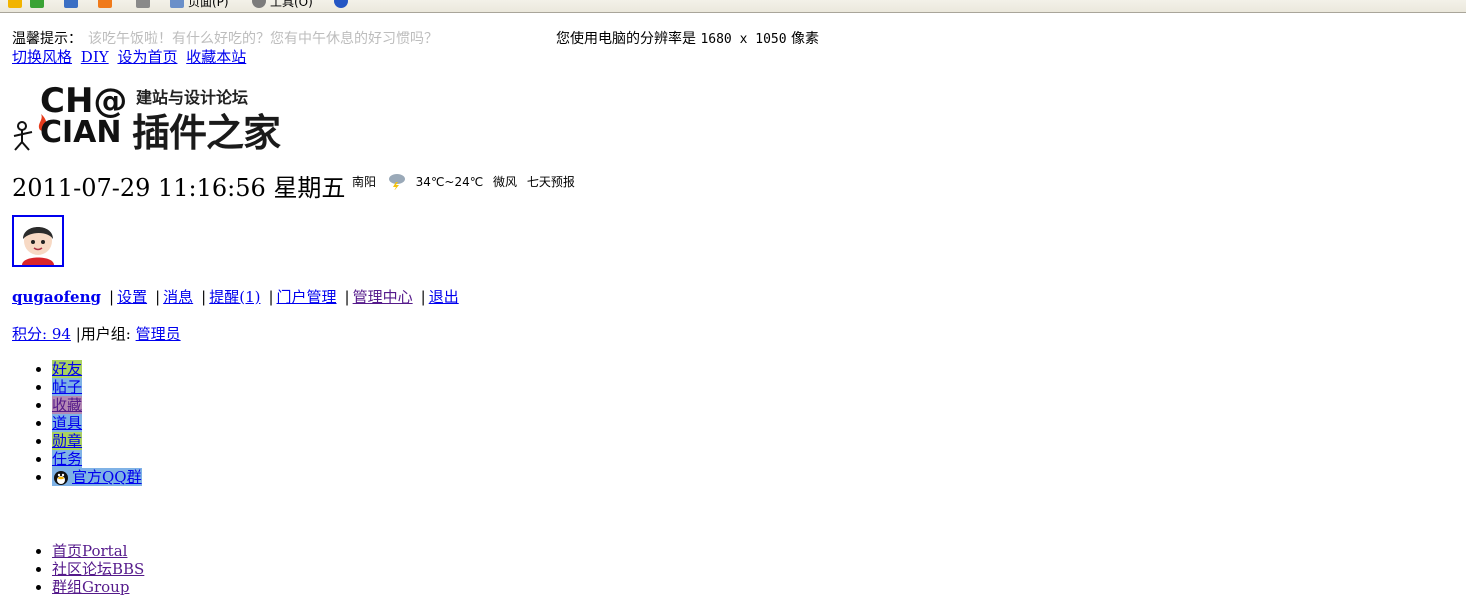 This screenshot has width=1466, height=596. What do you see at coordinates (97, 441) in the screenshot?
I see `list-item: 勋章` at bounding box center [97, 441].